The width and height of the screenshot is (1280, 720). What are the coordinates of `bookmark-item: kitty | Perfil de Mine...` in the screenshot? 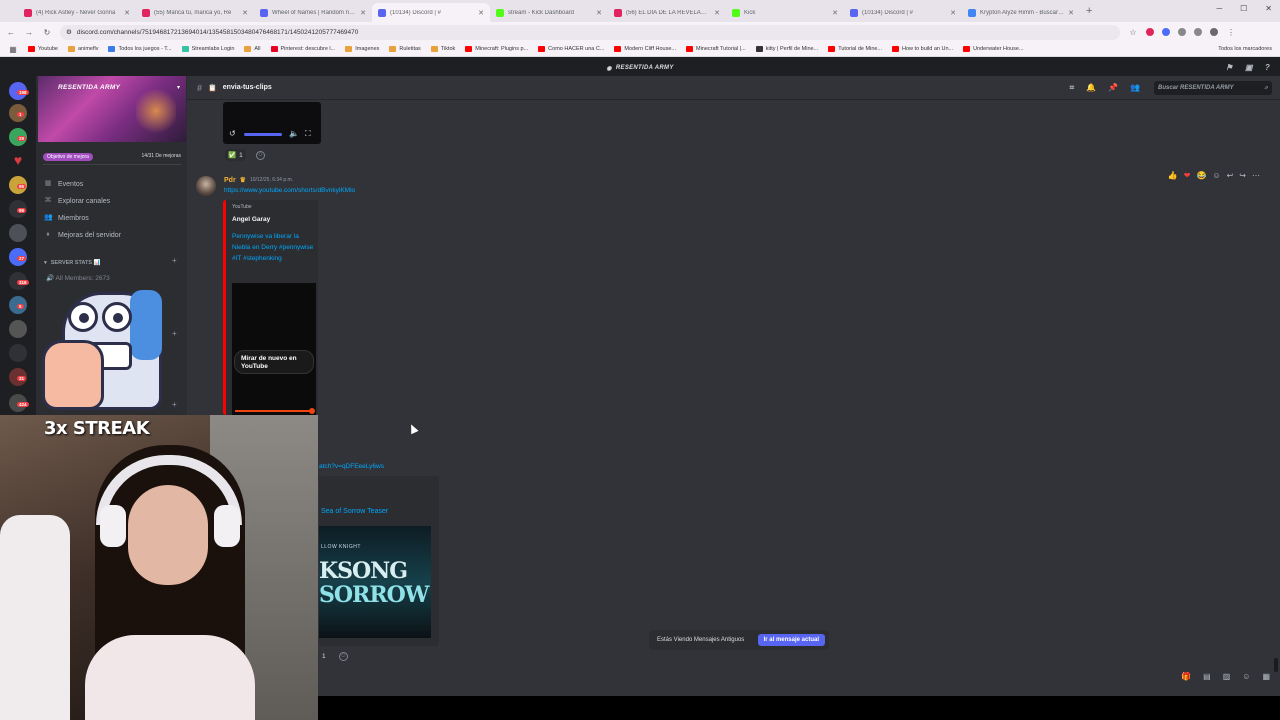 It's located at (786, 49).